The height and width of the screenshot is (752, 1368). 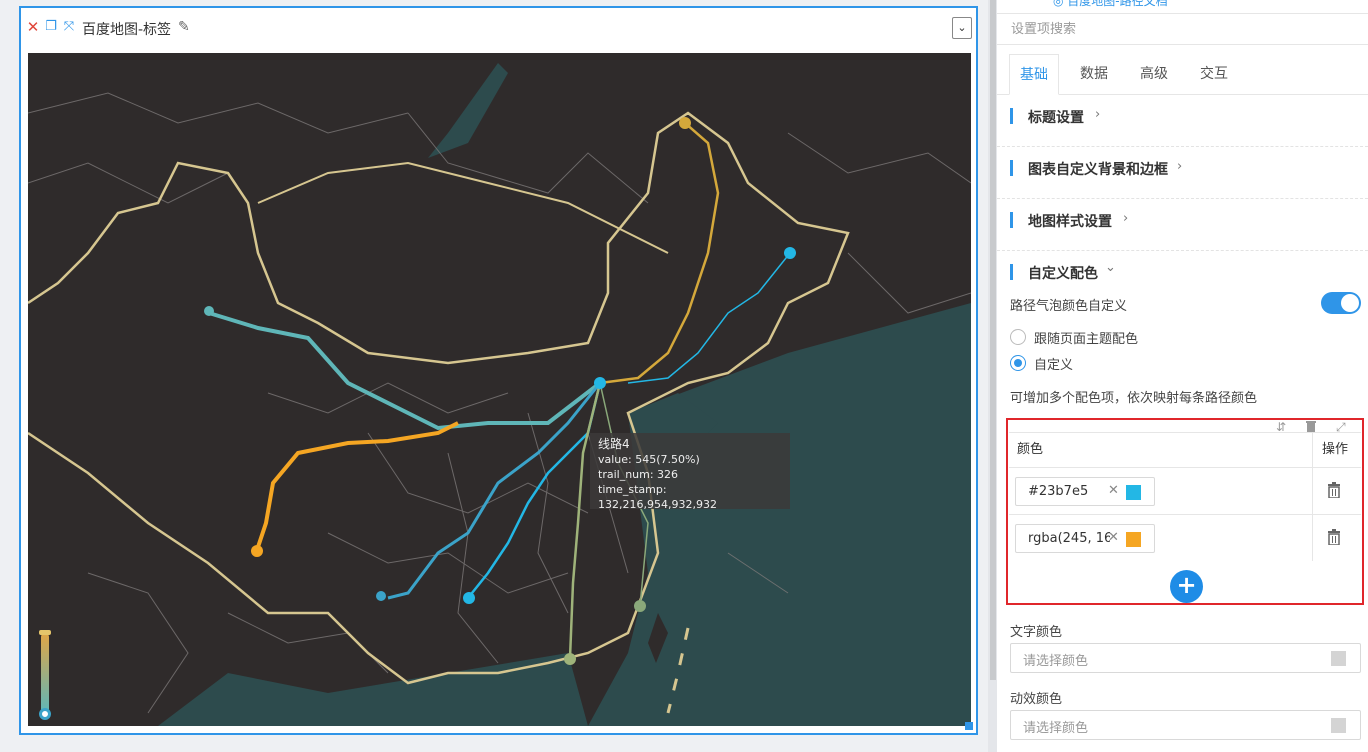 I want to click on marker-beijing, so click(x=600, y=383).